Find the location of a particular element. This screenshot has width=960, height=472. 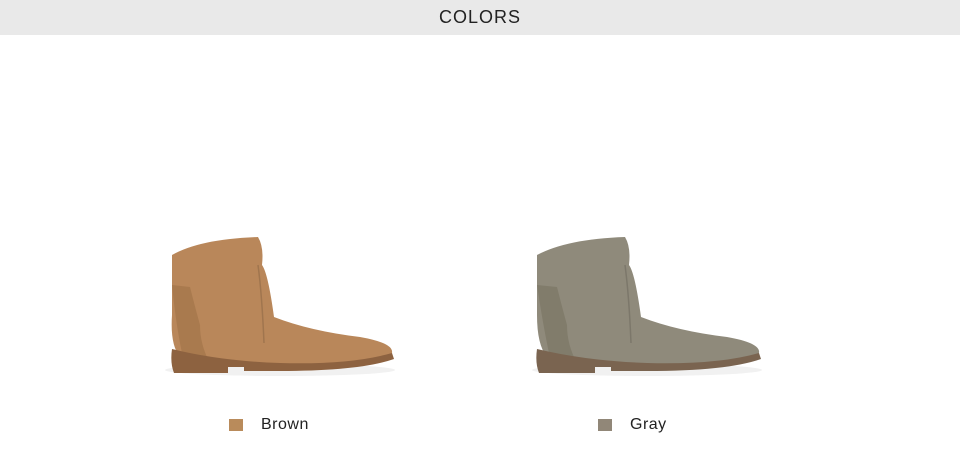

color-label: Brown is located at coordinates (285, 424).